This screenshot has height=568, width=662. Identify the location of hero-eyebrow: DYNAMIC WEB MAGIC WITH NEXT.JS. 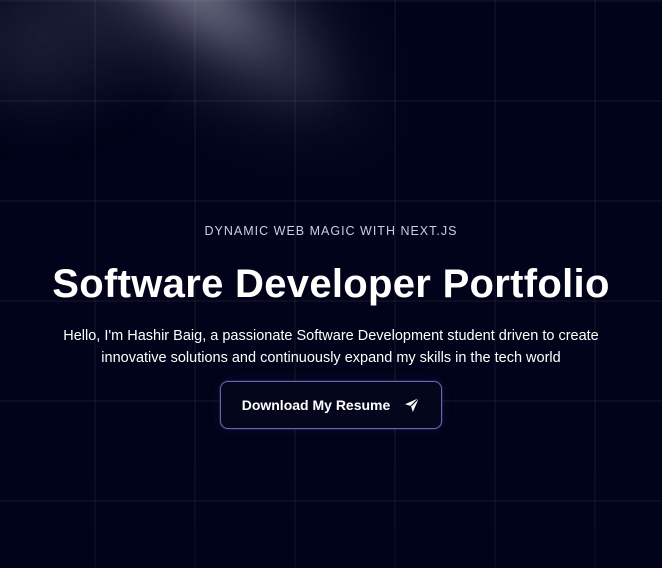
(331, 231).